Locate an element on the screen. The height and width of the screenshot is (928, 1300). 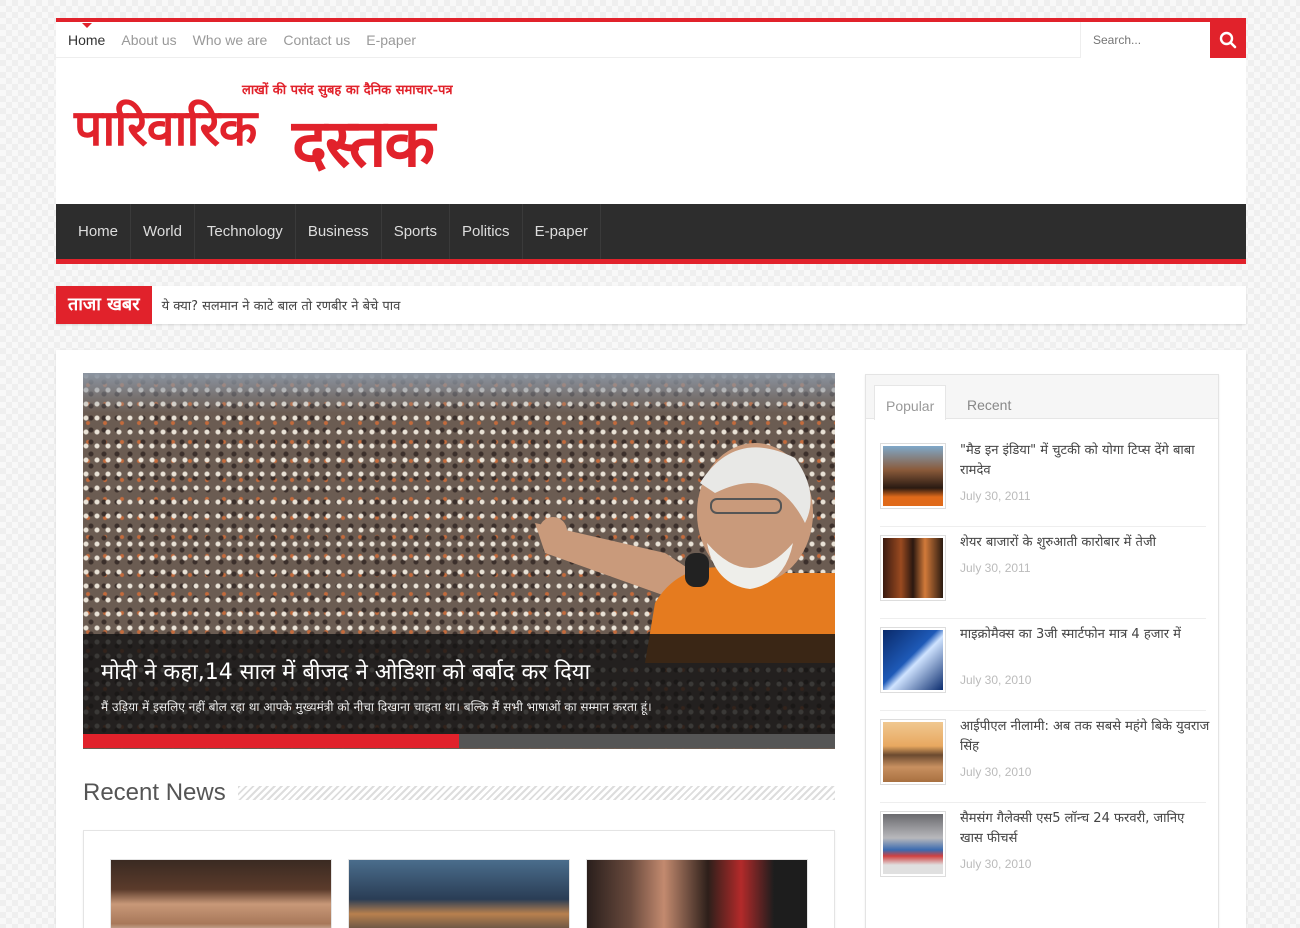
logo-text-secondary: दस्तक is located at coordinates (363, 143).